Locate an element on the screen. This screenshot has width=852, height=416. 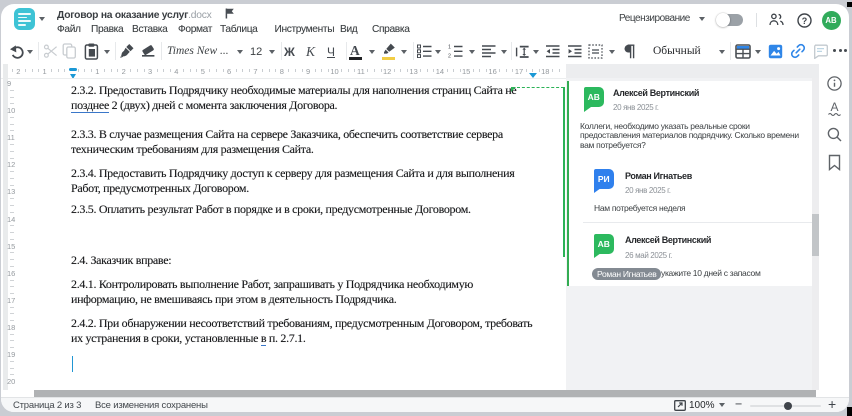
svg-text: 1 is located at coordinates (449, 48).